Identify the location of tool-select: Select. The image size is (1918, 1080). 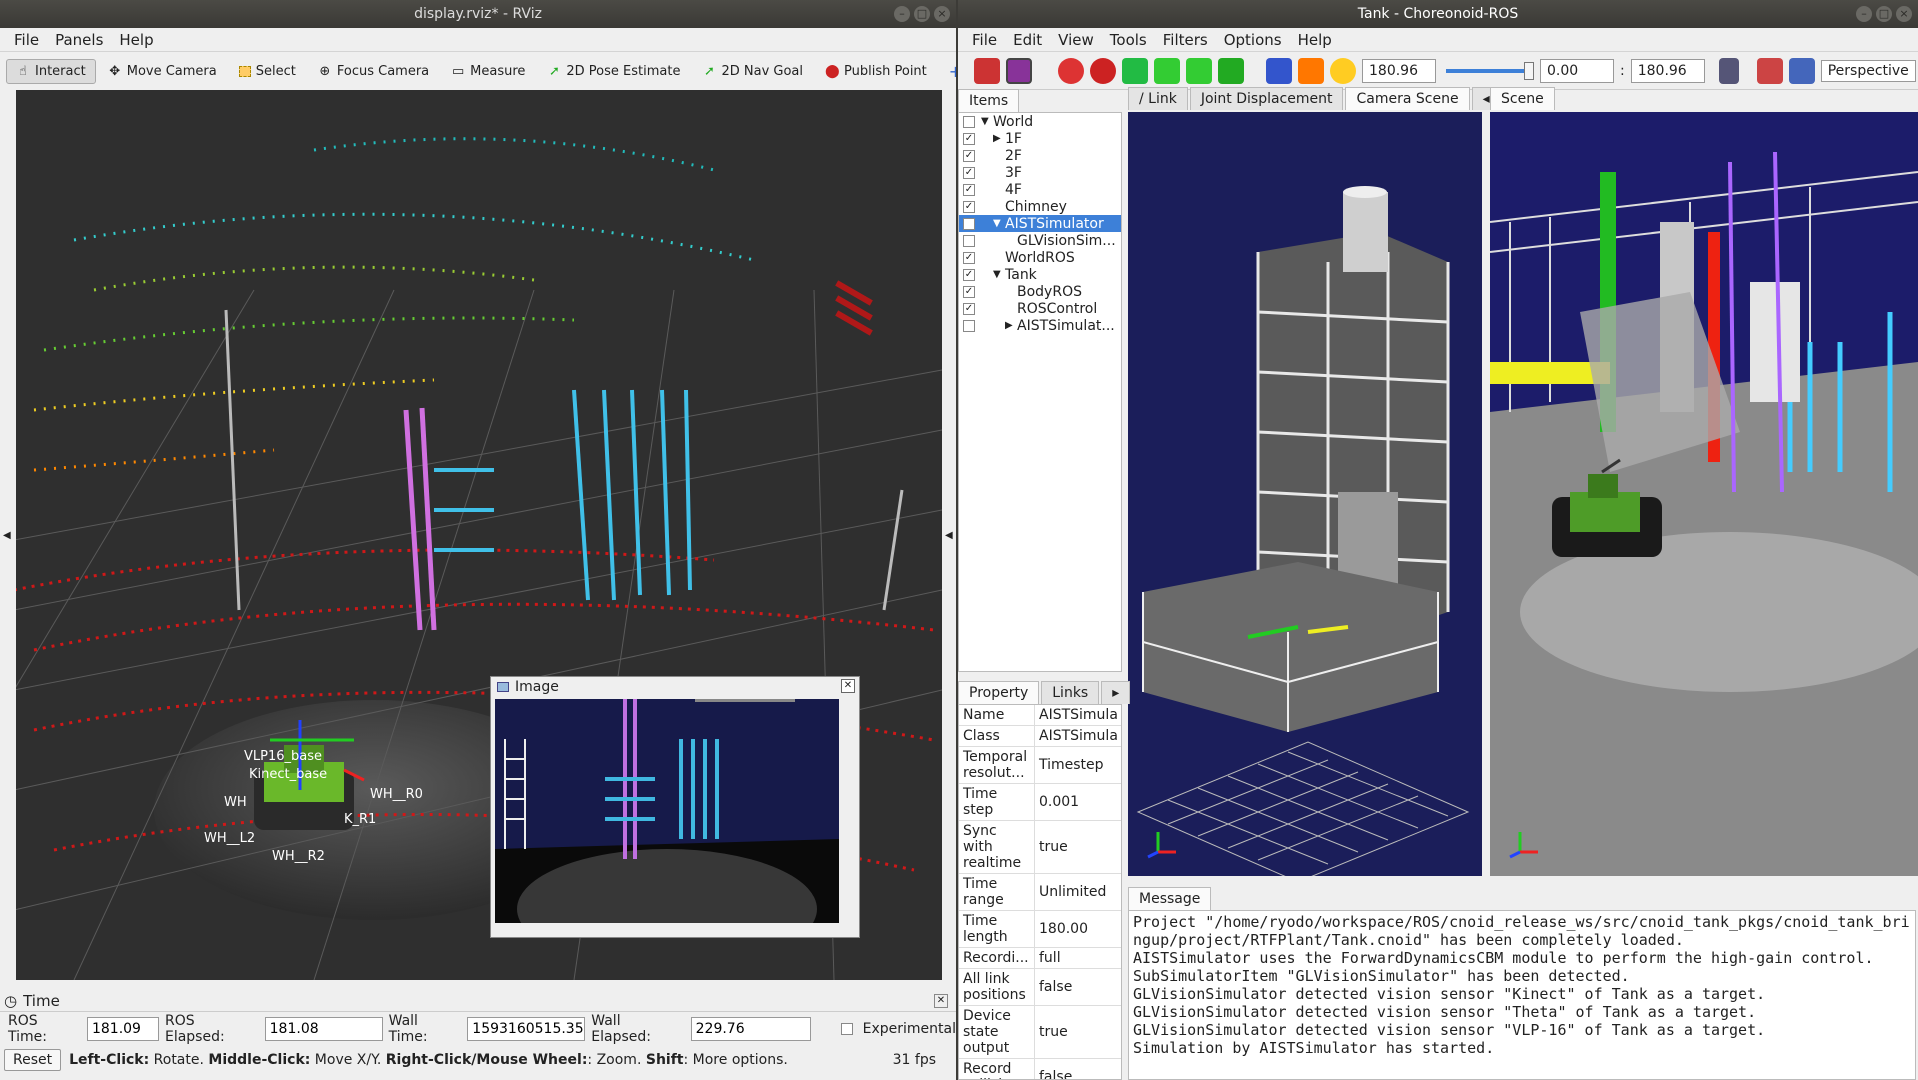
(267, 71).